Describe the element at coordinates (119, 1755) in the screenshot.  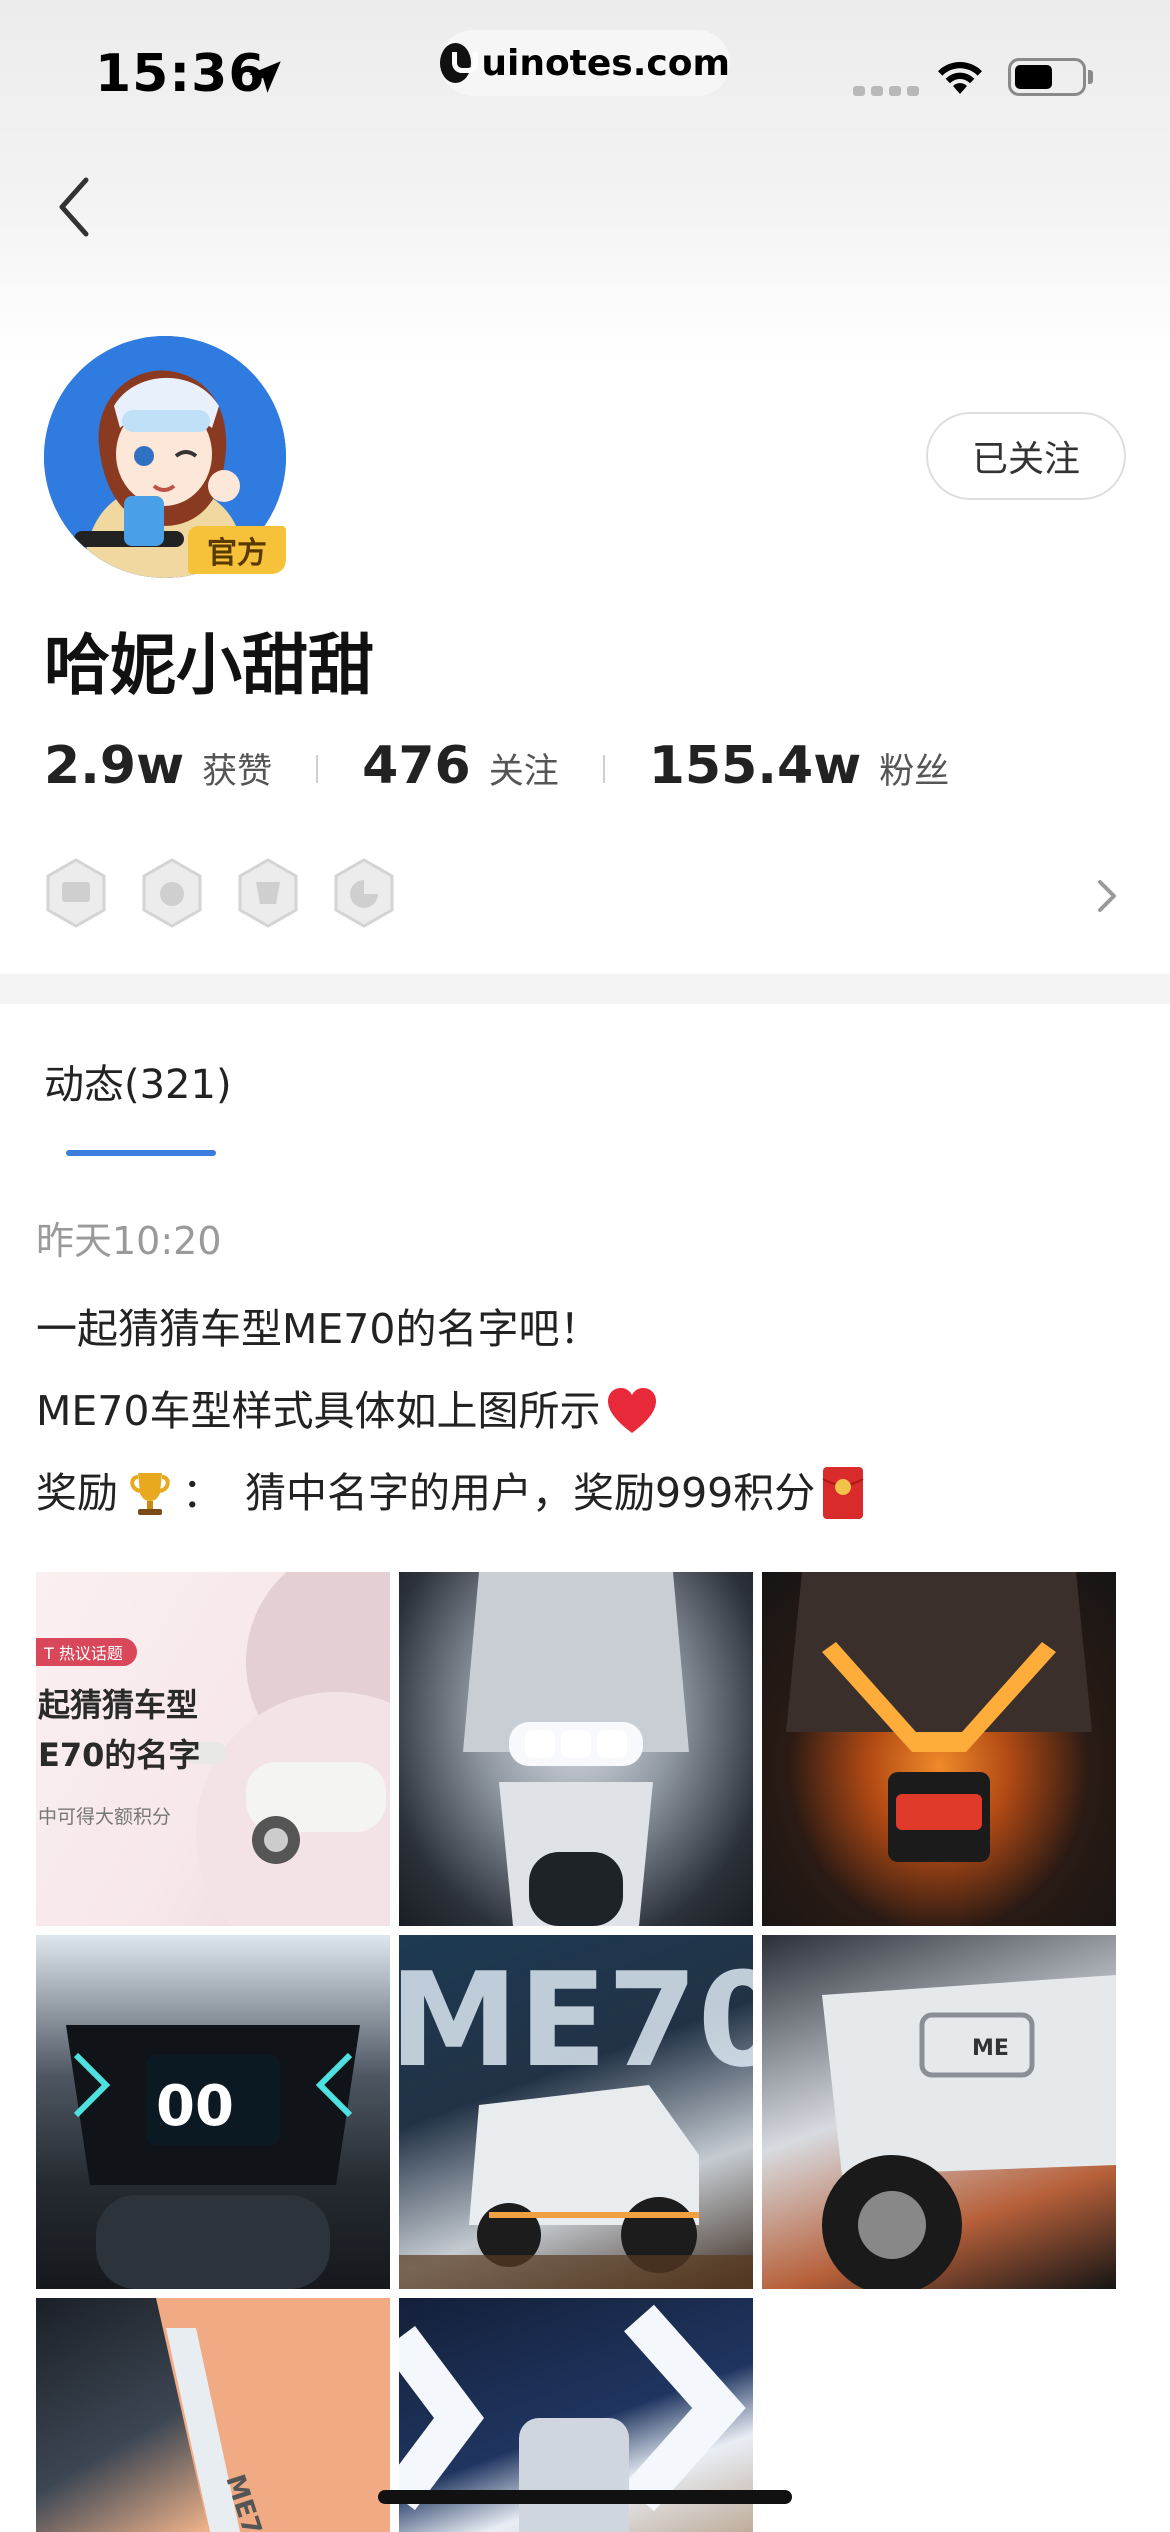
I see `image-title-line-2: E70的名字` at that location.